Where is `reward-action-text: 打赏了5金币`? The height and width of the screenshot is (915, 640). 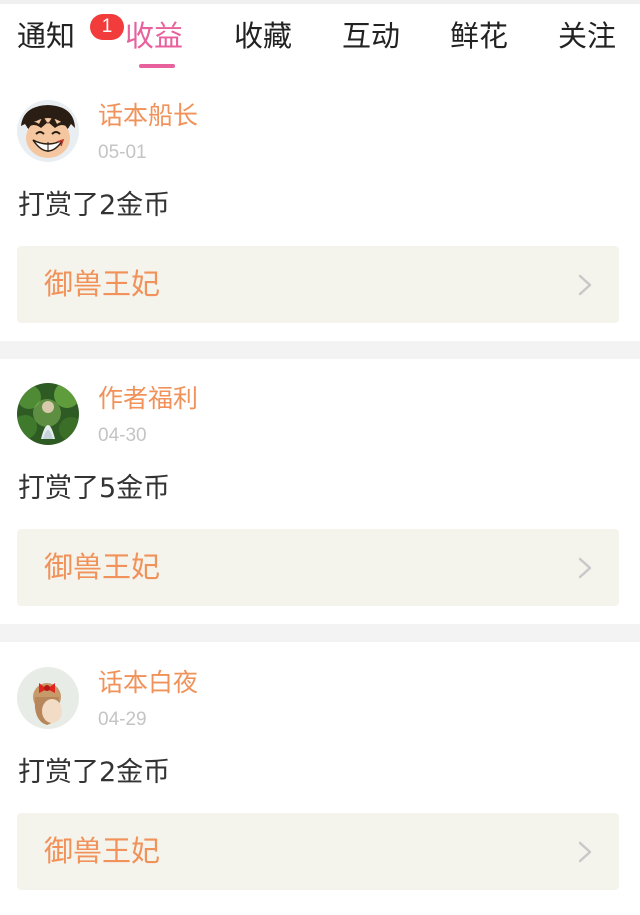 reward-action-text: 打赏了5金币 is located at coordinates (94, 488).